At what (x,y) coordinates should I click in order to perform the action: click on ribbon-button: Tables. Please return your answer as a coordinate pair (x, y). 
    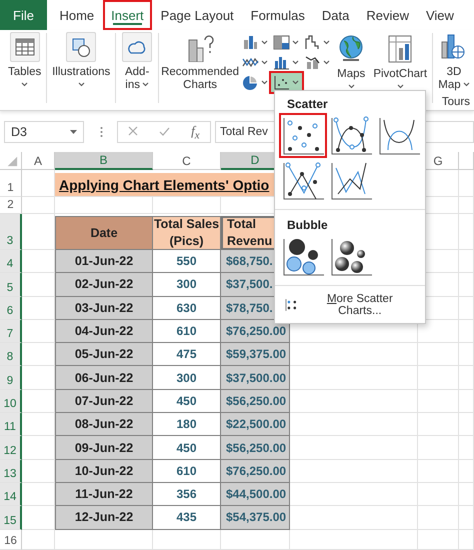
    Looking at the image, I should click on (25, 58).